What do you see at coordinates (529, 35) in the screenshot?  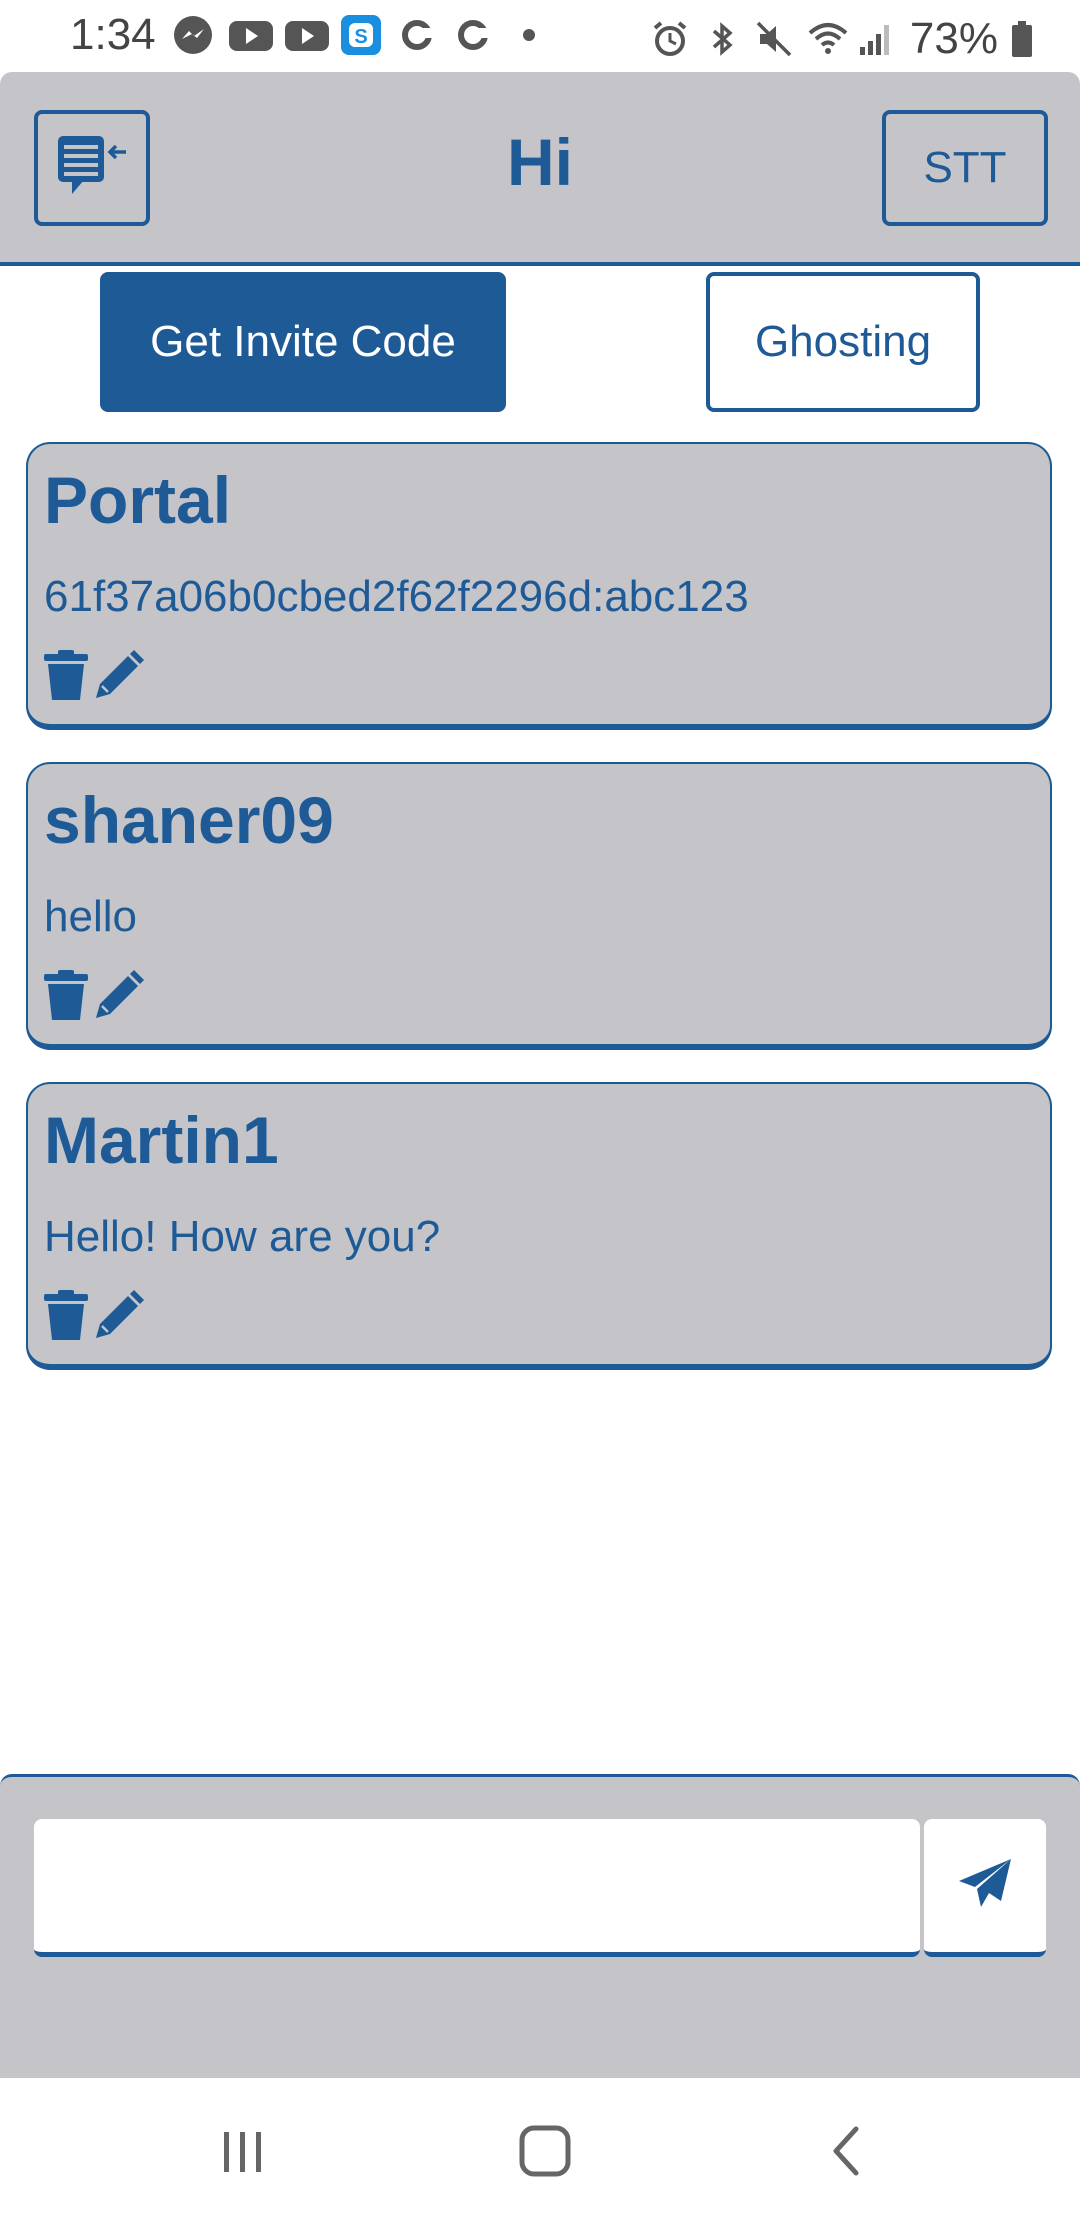 I see `dot-icon` at bounding box center [529, 35].